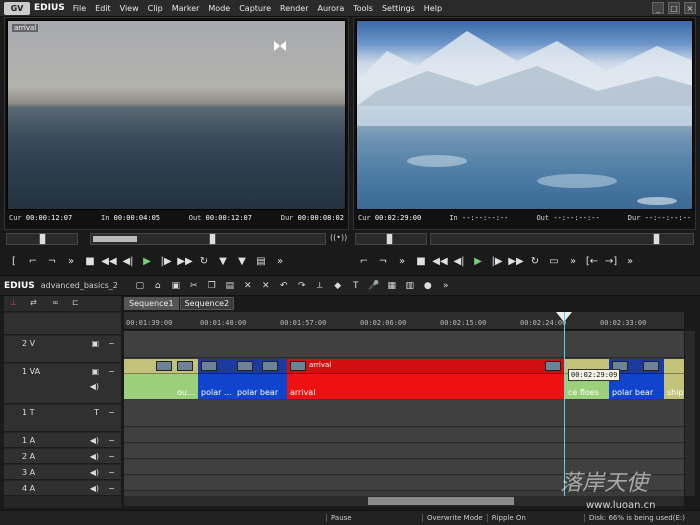 The width and height of the screenshot is (700, 525). Describe the element at coordinates (440, 261) in the screenshot. I see `rec-rewind-icon: ◀◀` at that location.